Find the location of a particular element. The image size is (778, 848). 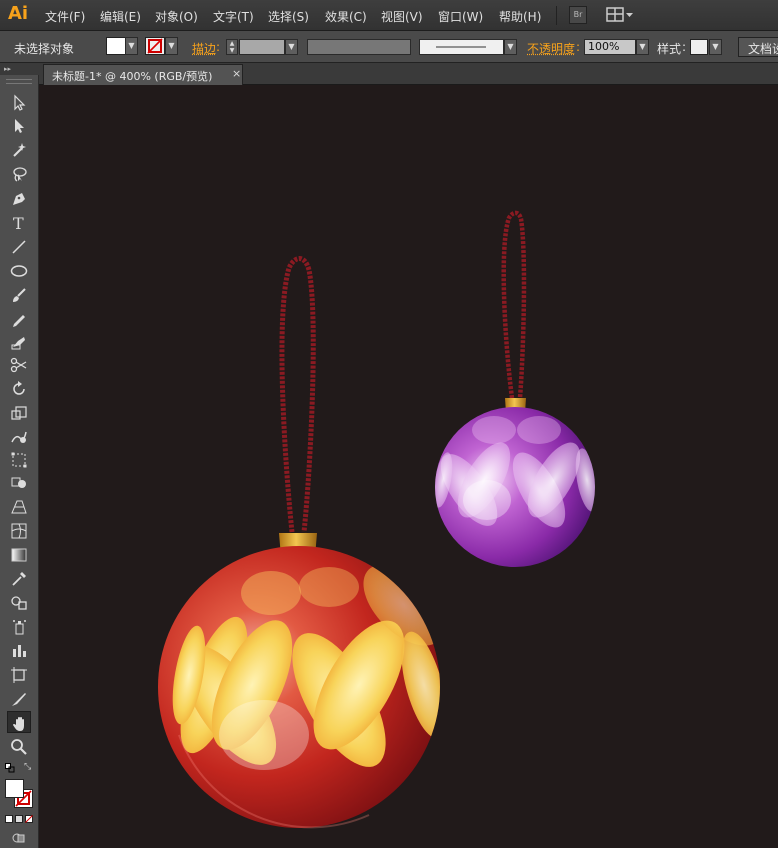

warp-tool is located at coordinates (19, 436).